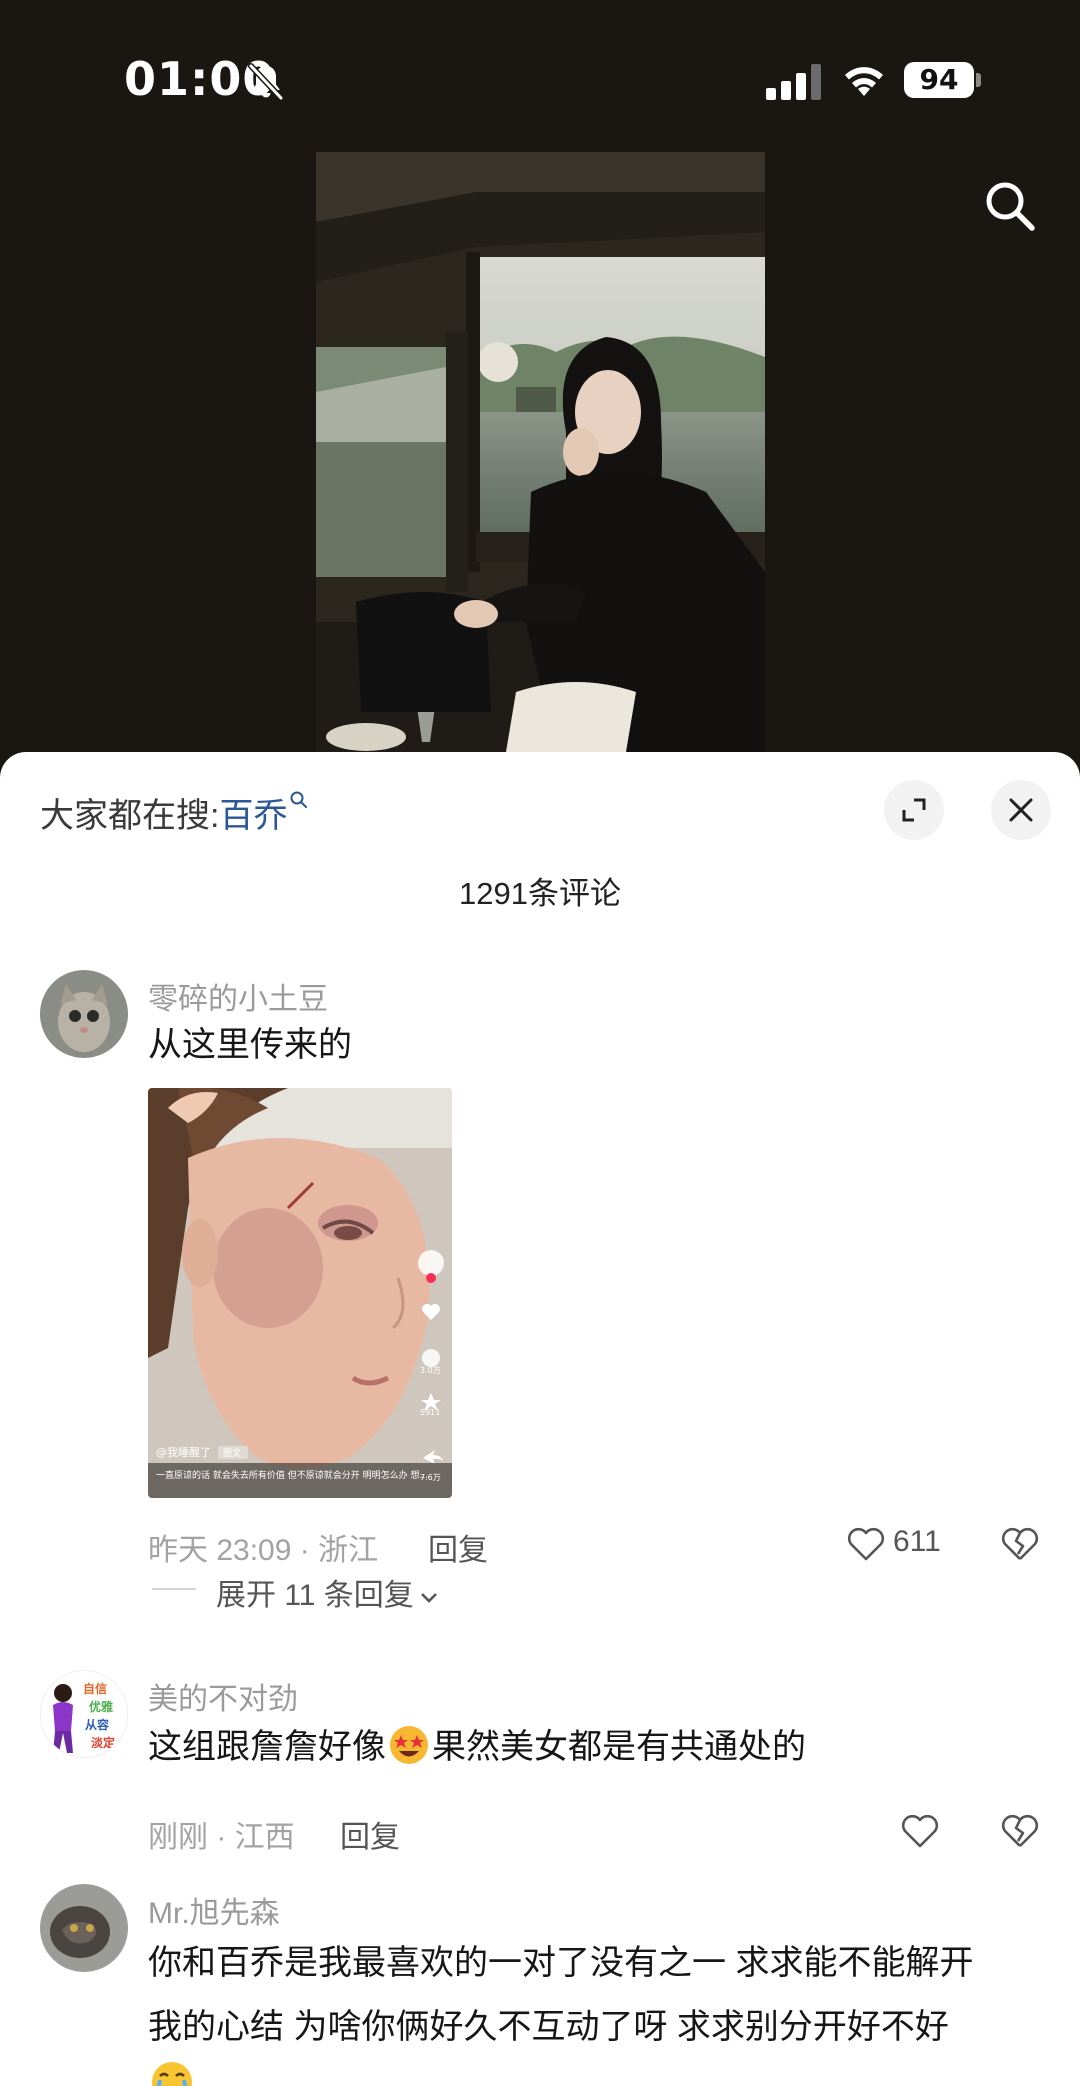  I want to click on trending-search: 大家都在搜:百乔, so click(174, 812).